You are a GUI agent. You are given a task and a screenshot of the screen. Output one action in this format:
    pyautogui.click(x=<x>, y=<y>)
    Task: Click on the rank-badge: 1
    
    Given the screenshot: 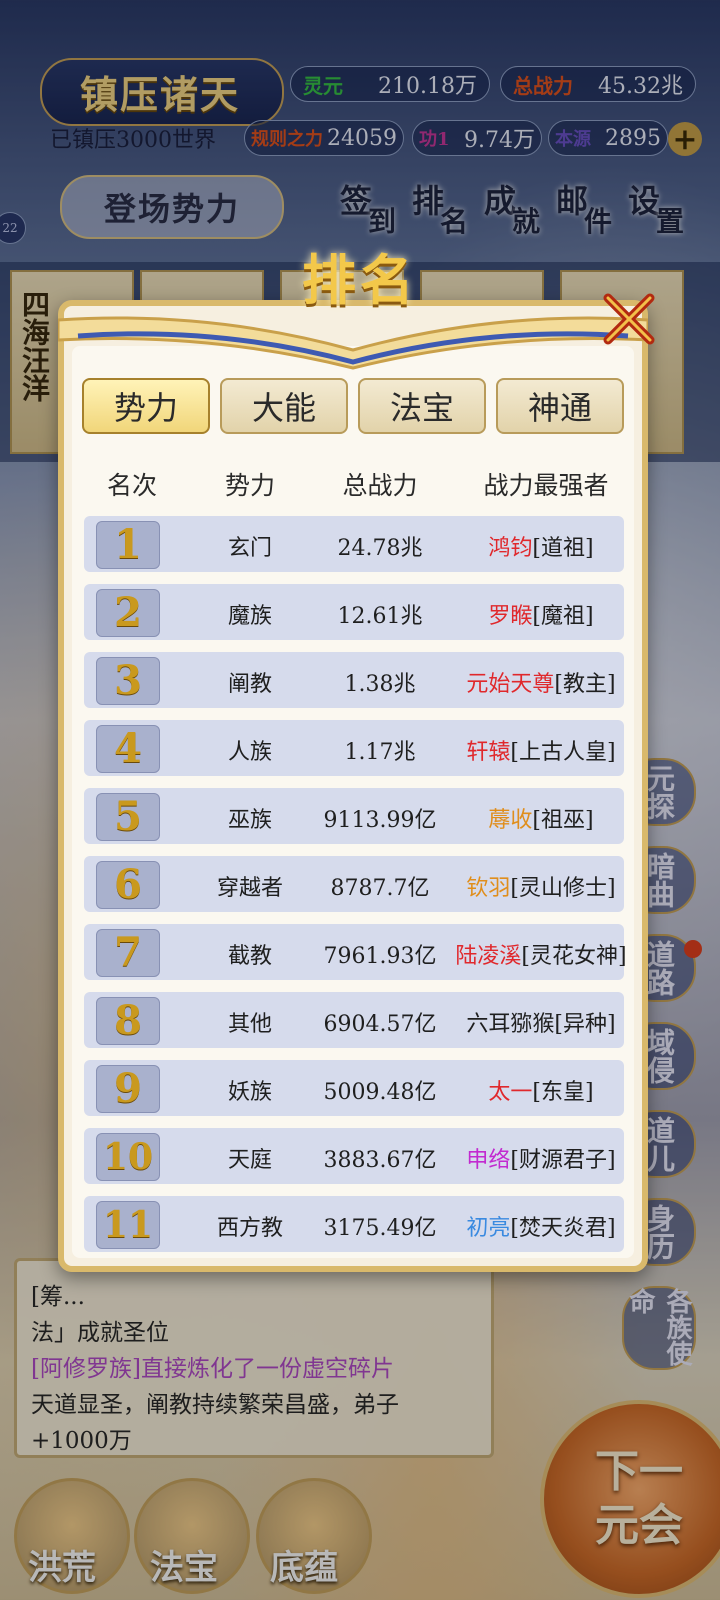 What is the action you would take?
    pyautogui.click(x=128, y=545)
    